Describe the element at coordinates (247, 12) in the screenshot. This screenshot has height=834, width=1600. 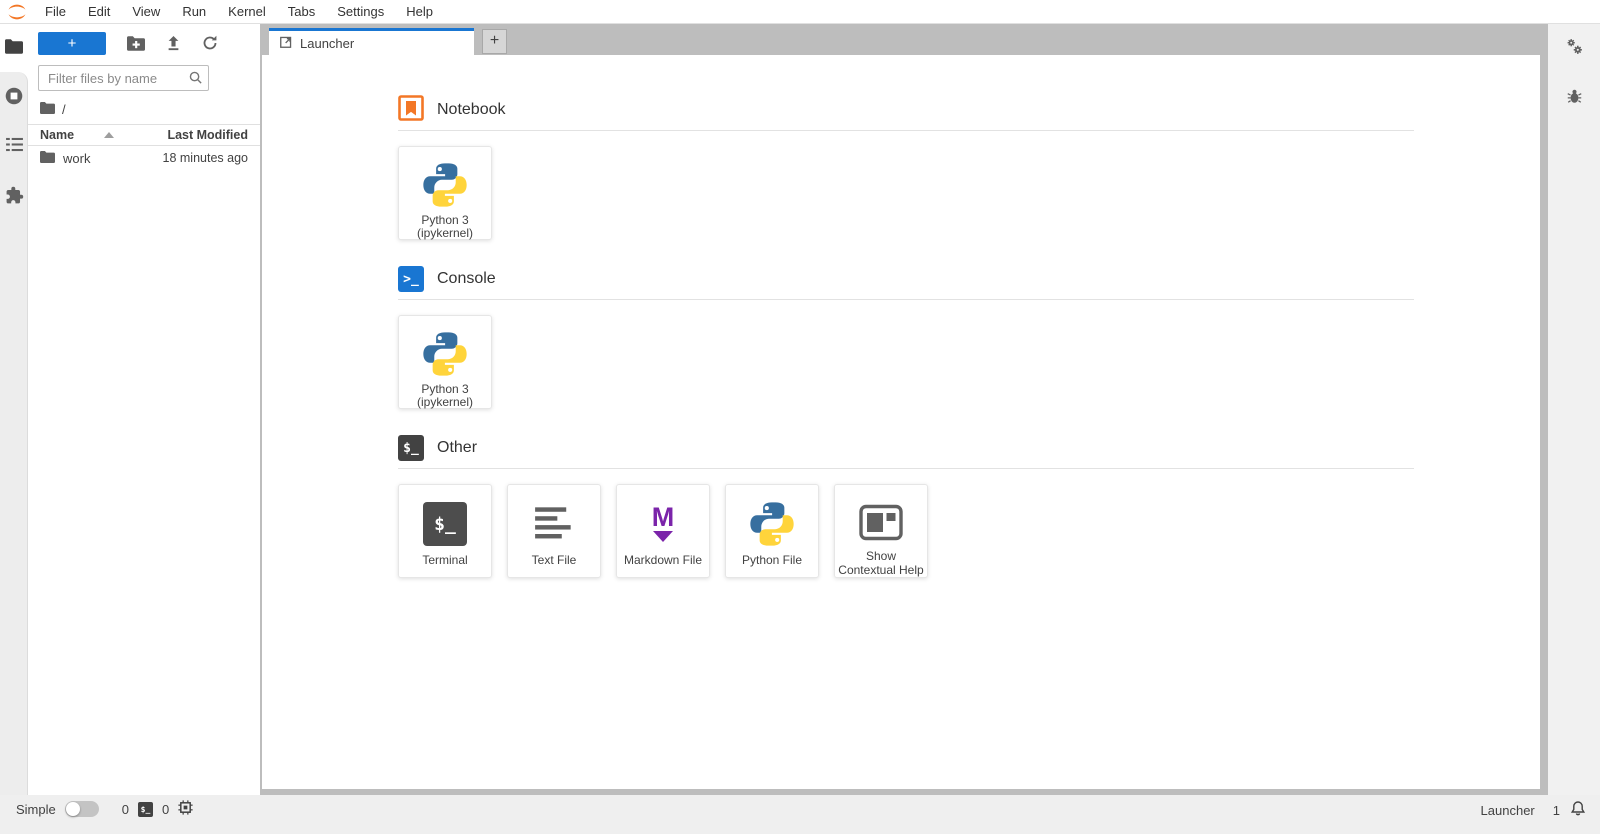
I see `menu-kernel: Kernel` at that location.